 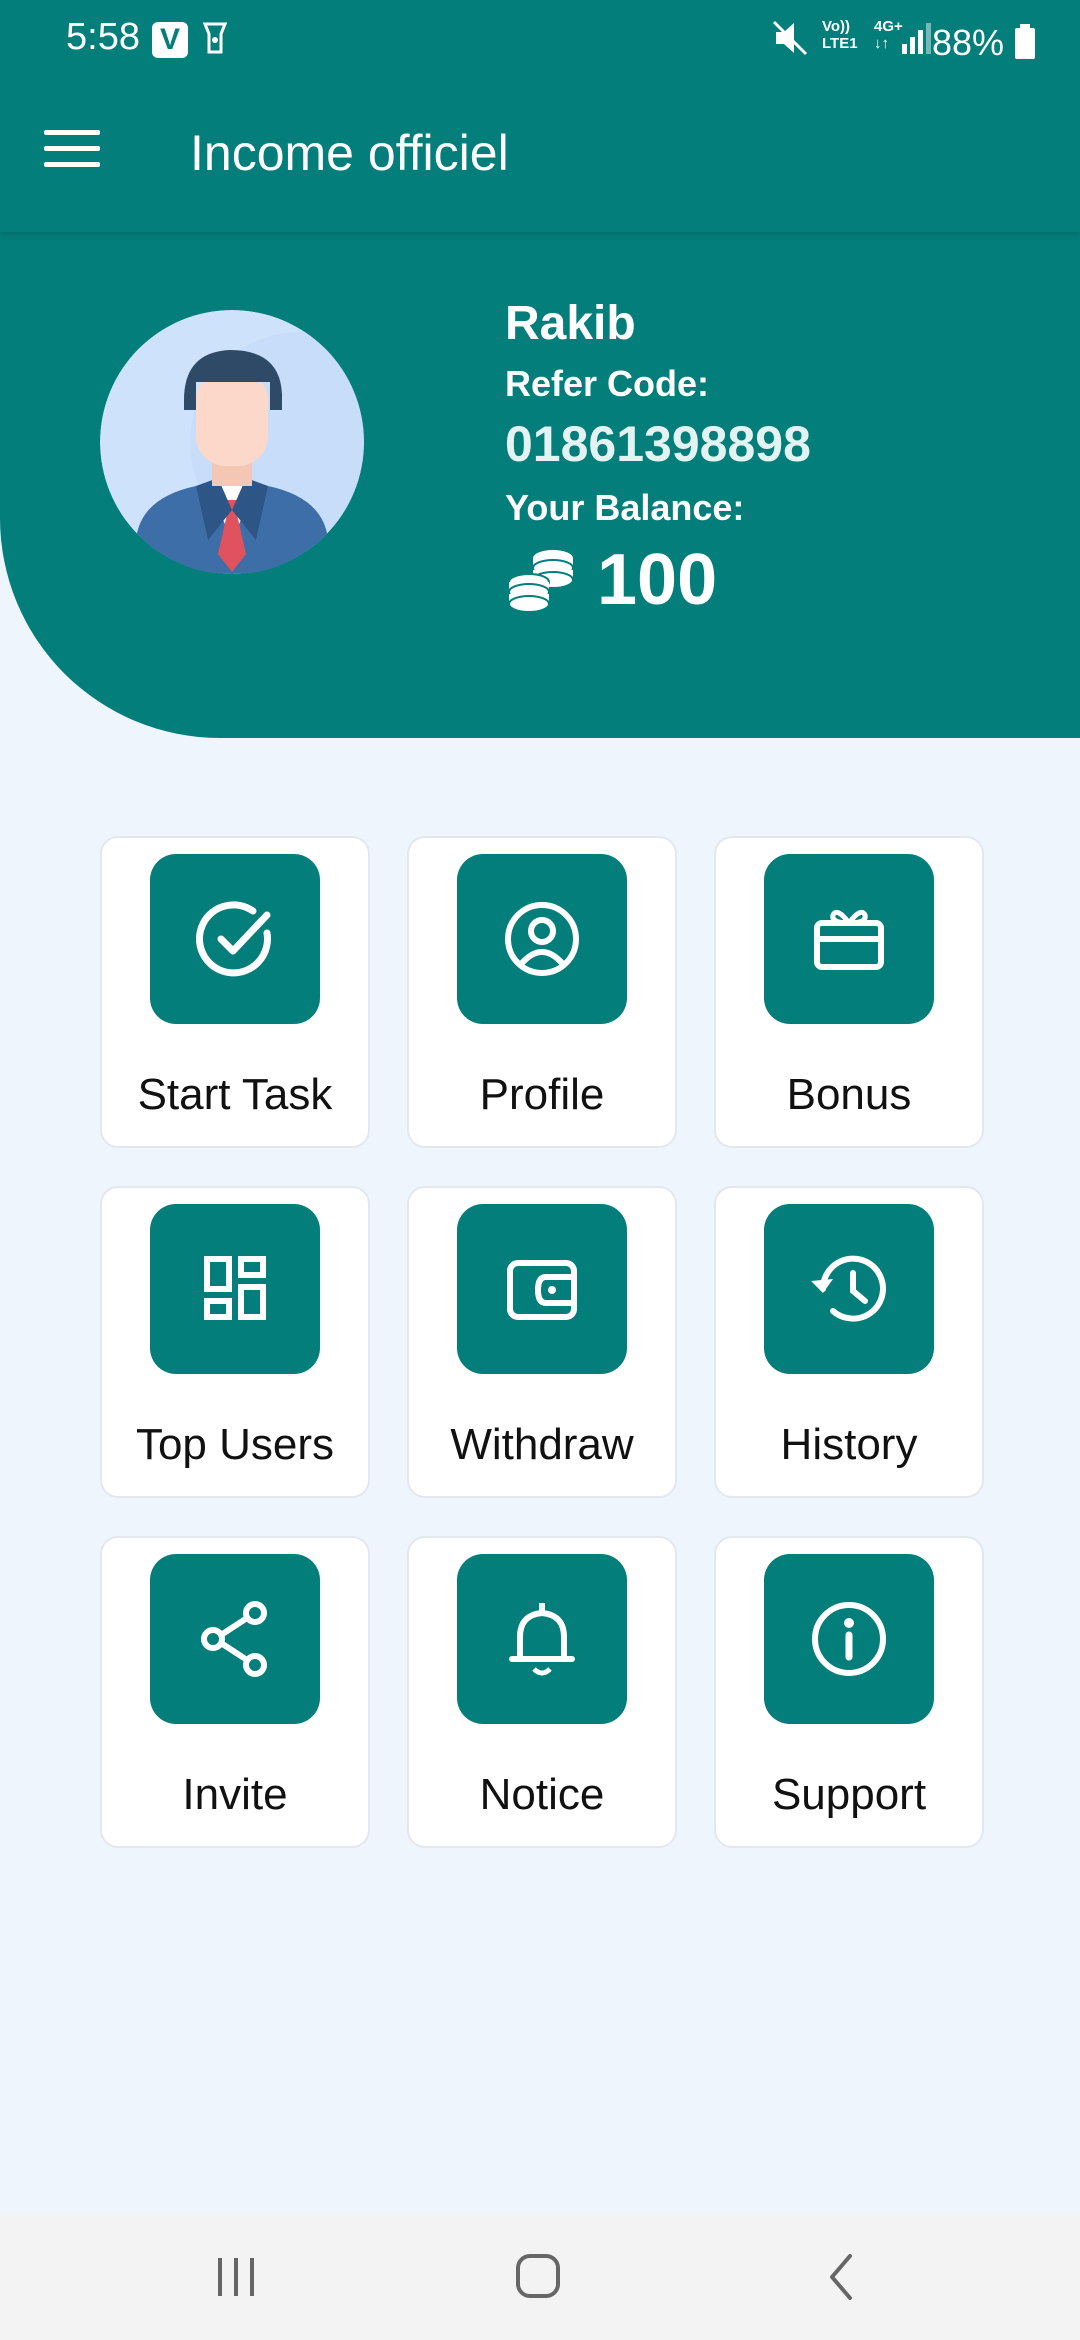 I want to click on v-app-icon: V, so click(x=170, y=40).